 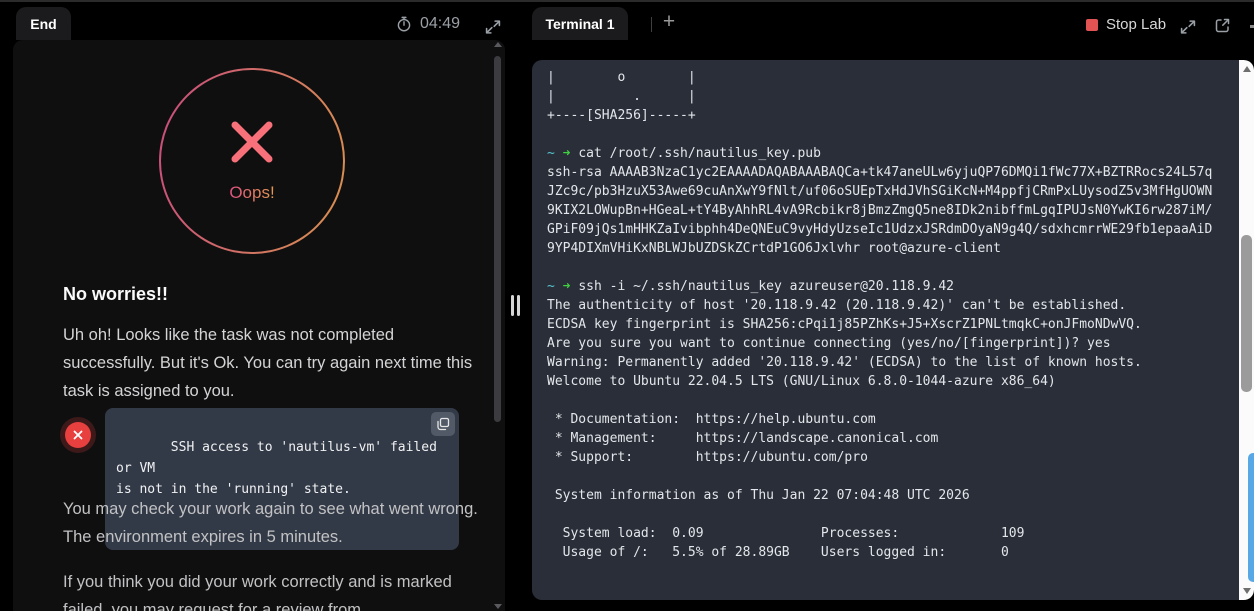 What do you see at coordinates (493, 27) in the screenshot?
I see `fullscreen-icon` at bounding box center [493, 27].